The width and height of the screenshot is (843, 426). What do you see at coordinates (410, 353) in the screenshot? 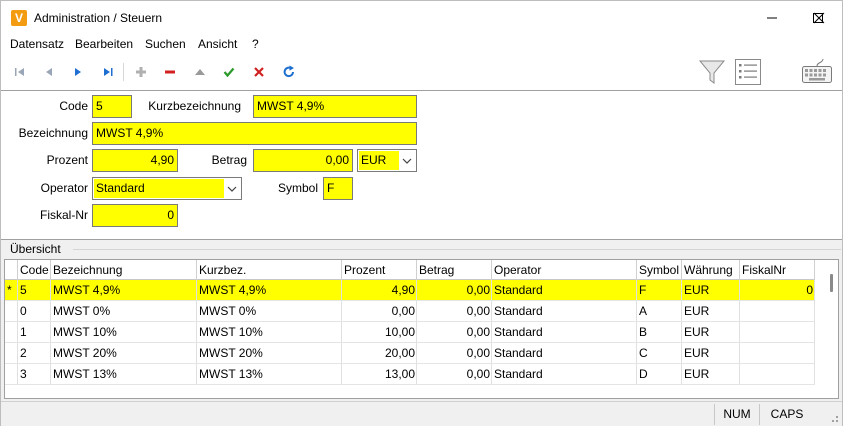
I see `table-row: 2 MWST 20% MWST 20% 20,00 0,00 Standard C EUR` at bounding box center [410, 353].